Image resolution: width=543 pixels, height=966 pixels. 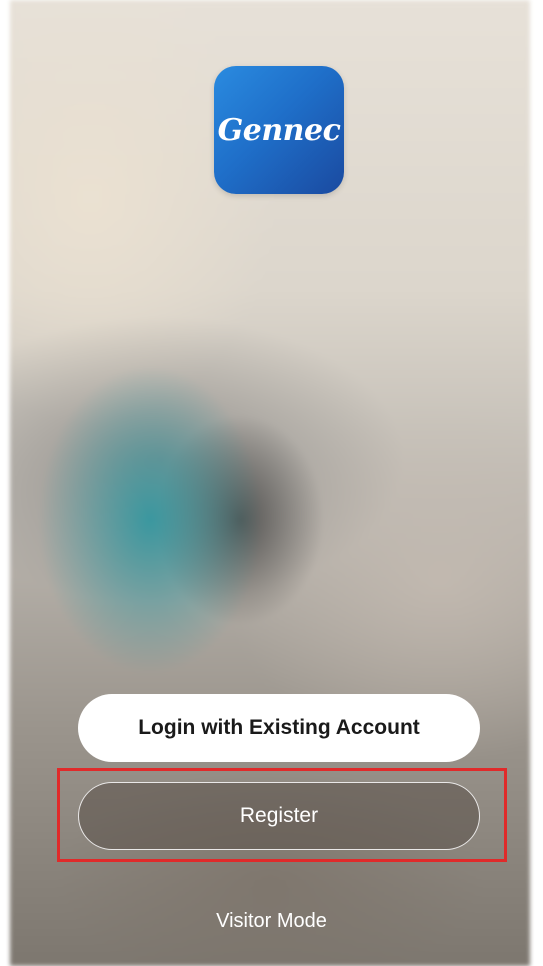 I want to click on logo-text: Gennec, so click(x=279, y=130).